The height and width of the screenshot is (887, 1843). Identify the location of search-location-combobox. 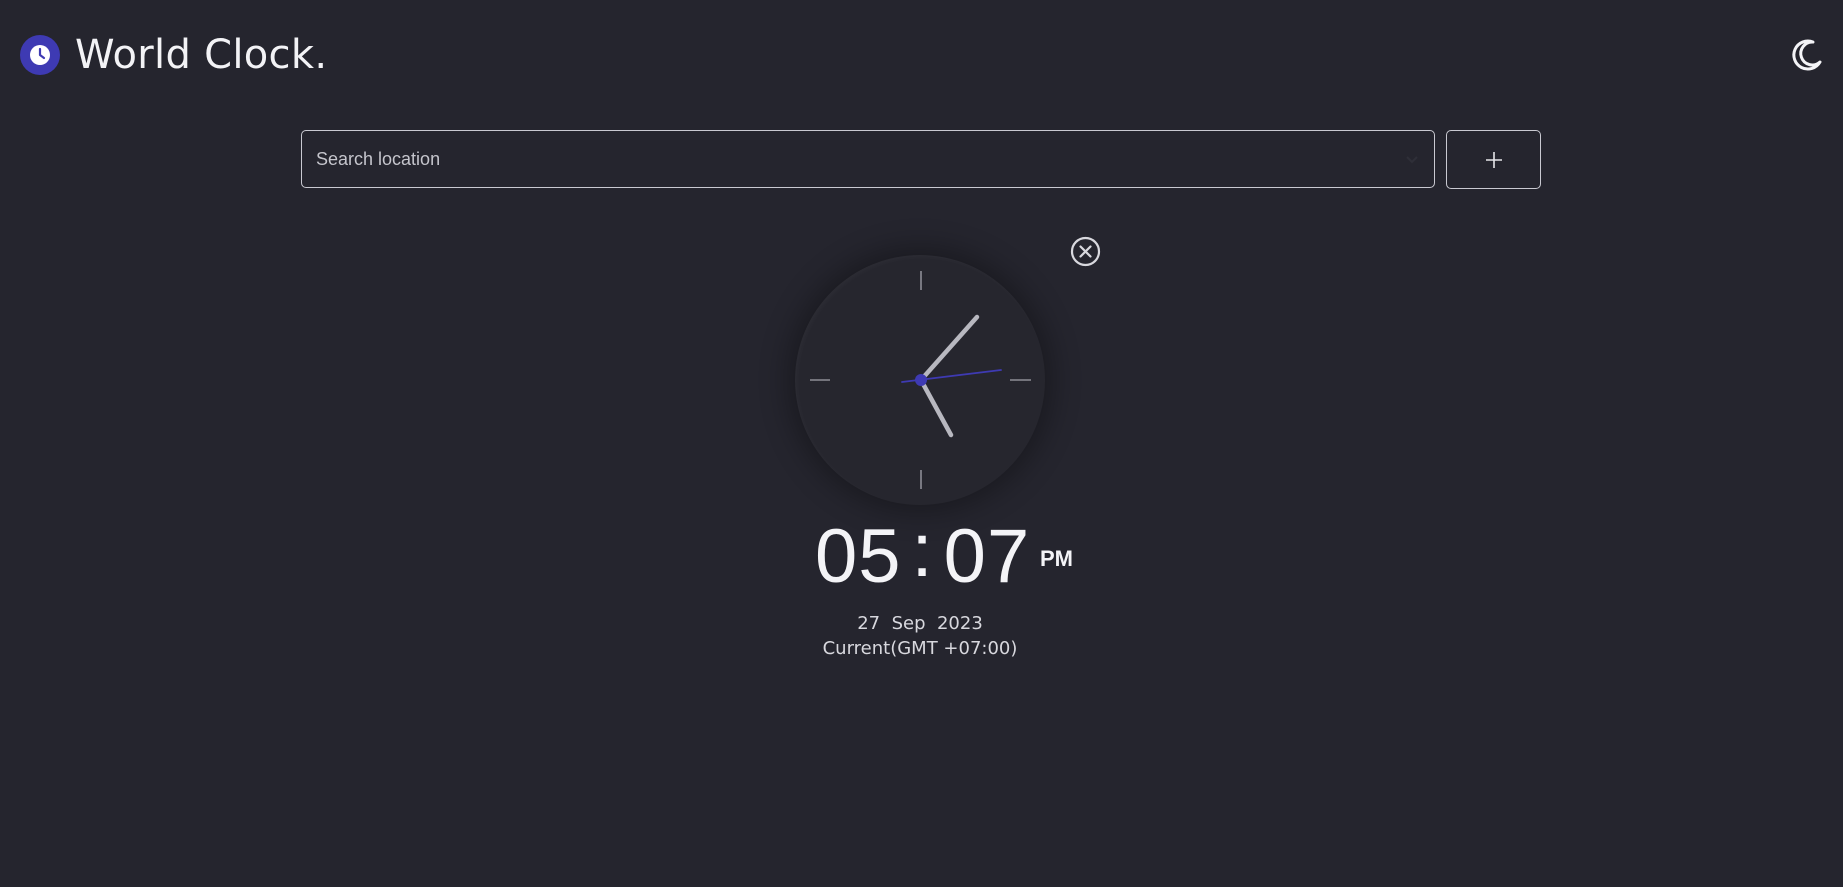
(868, 159).